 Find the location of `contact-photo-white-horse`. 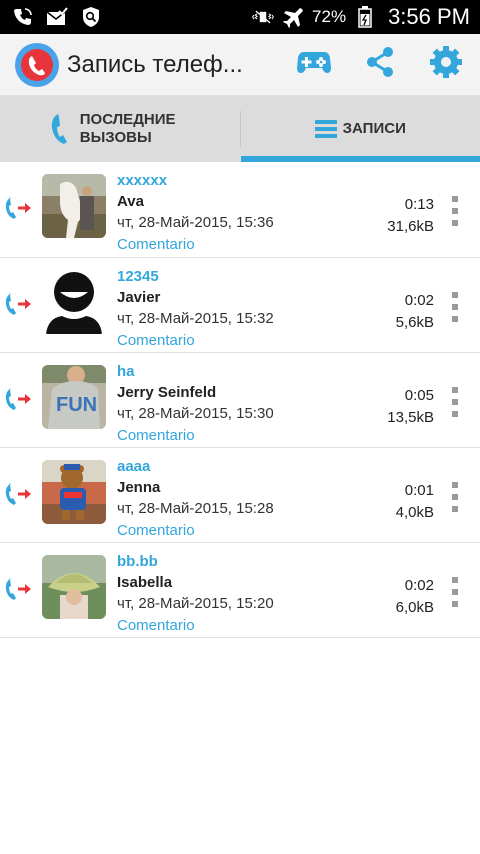

contact-photo-white-horse is located at coordinates (74, 206).